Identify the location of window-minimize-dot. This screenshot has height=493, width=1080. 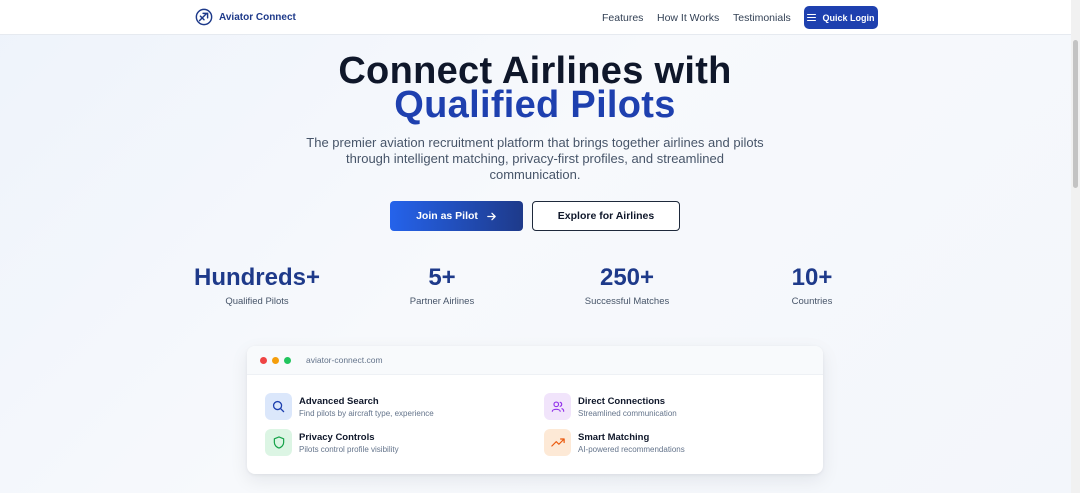
(275, 360).